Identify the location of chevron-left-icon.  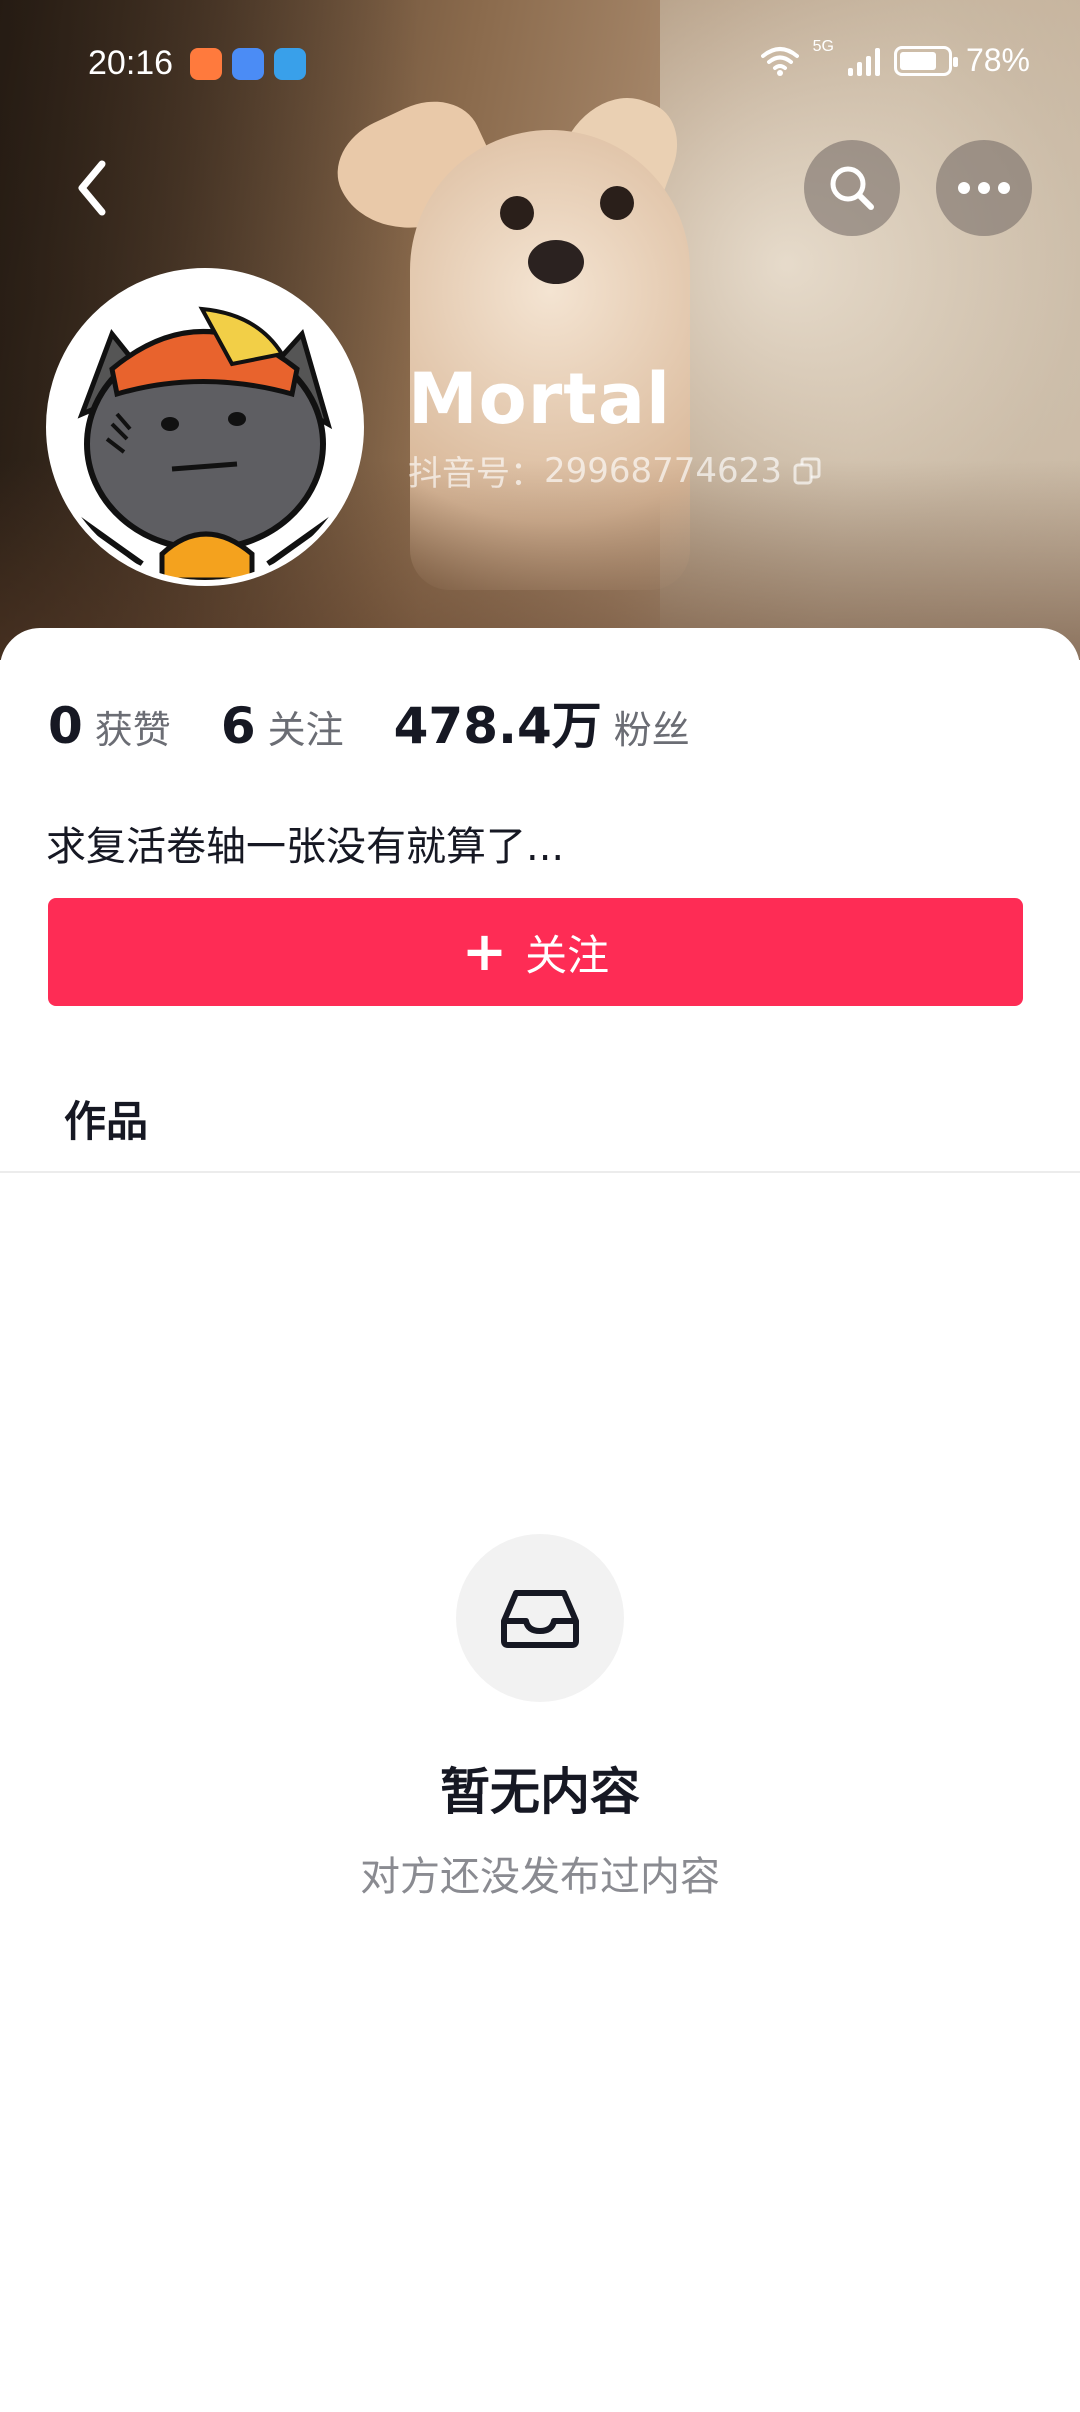
(92, 188).